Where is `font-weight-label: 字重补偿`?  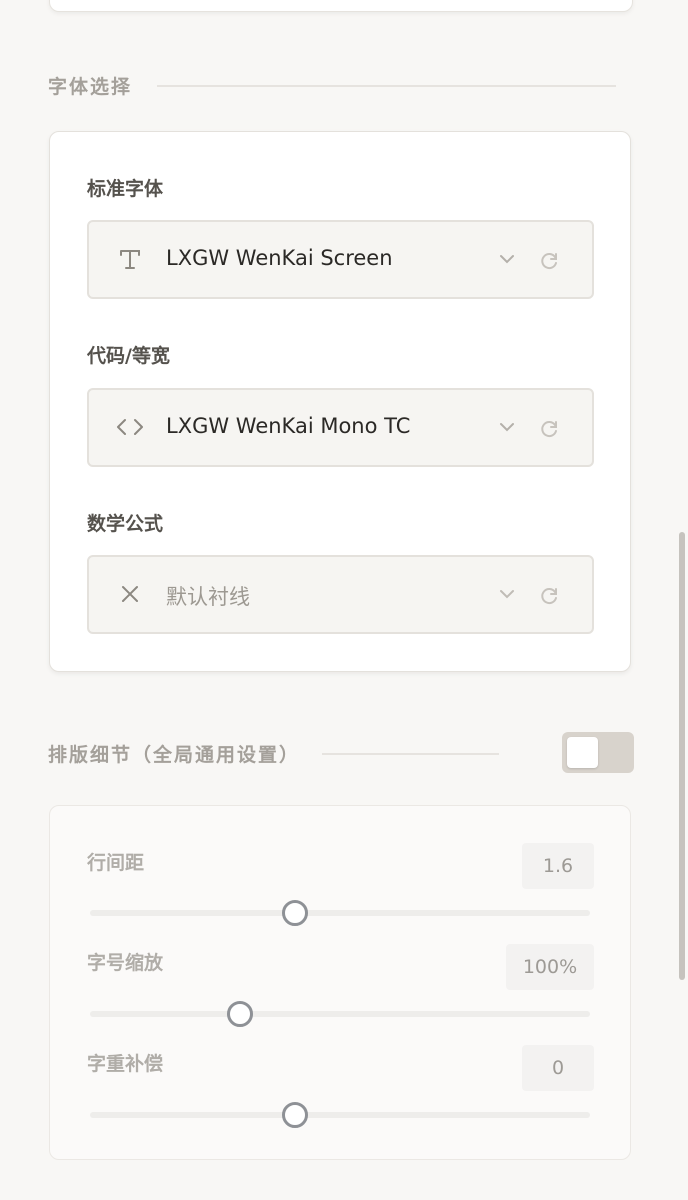
font-weight-label: 字重补偿 is located at coordinates (125, 1064).